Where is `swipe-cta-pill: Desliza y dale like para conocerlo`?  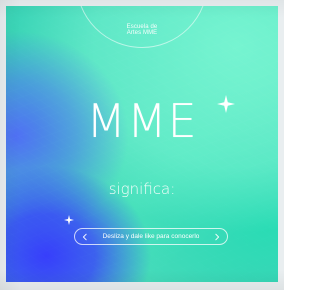
swipe-cta-pill: Desliza y dale like para conocerlo is located at coordinates (151, 236).